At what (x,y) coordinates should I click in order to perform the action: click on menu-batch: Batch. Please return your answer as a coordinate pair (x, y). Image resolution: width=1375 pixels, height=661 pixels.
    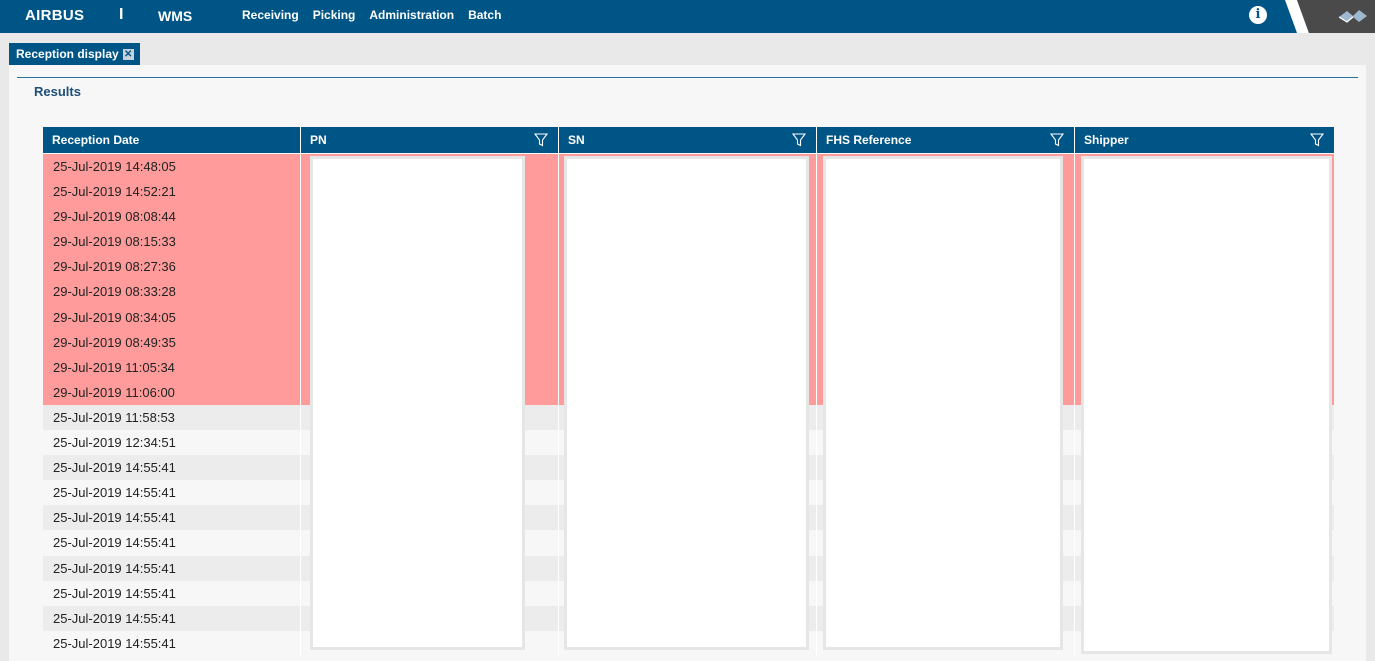
    Looking at the image, I should click on (484, 15).